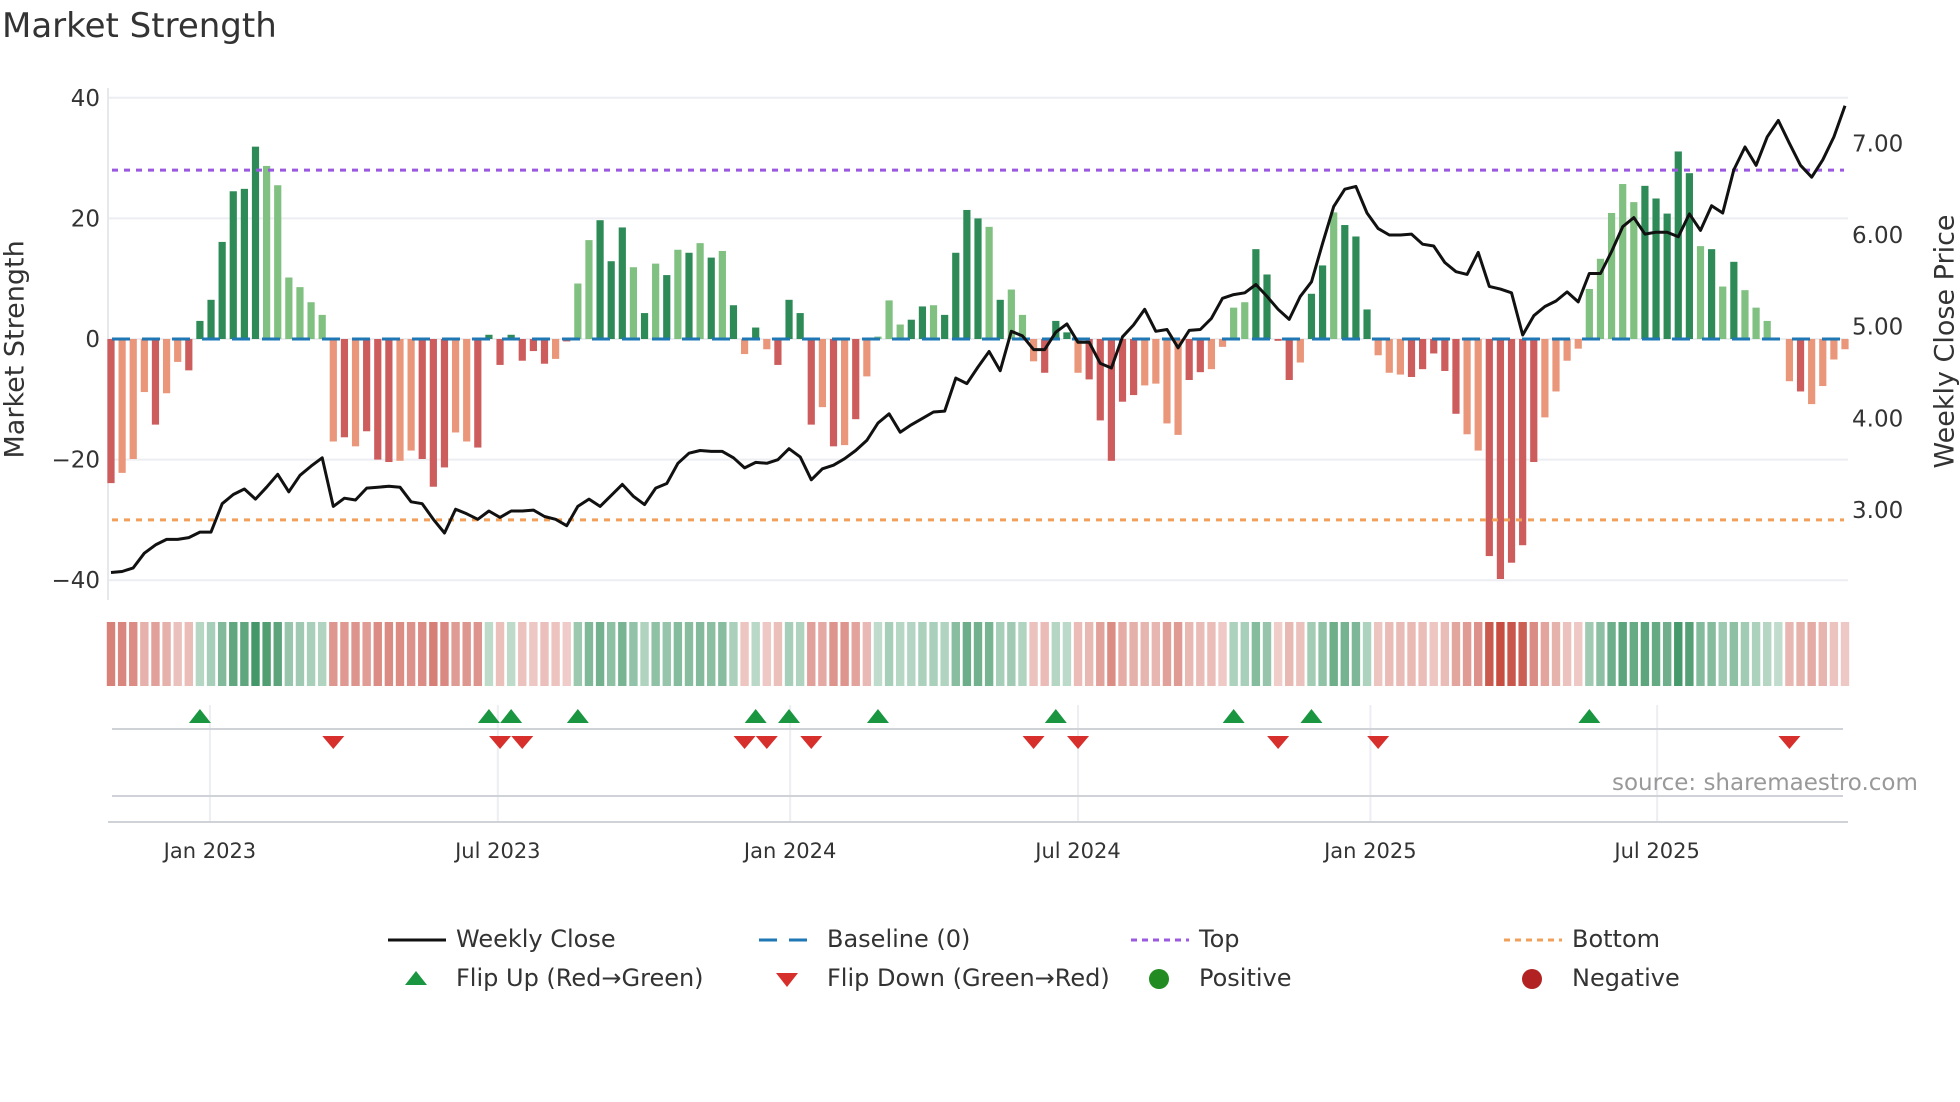 The width and height of the screenshot is (1960, 1102). Describe the element at coordinates (1877, 144) in the screenshot. I see `y2-tick-label: 7.00` at that location.